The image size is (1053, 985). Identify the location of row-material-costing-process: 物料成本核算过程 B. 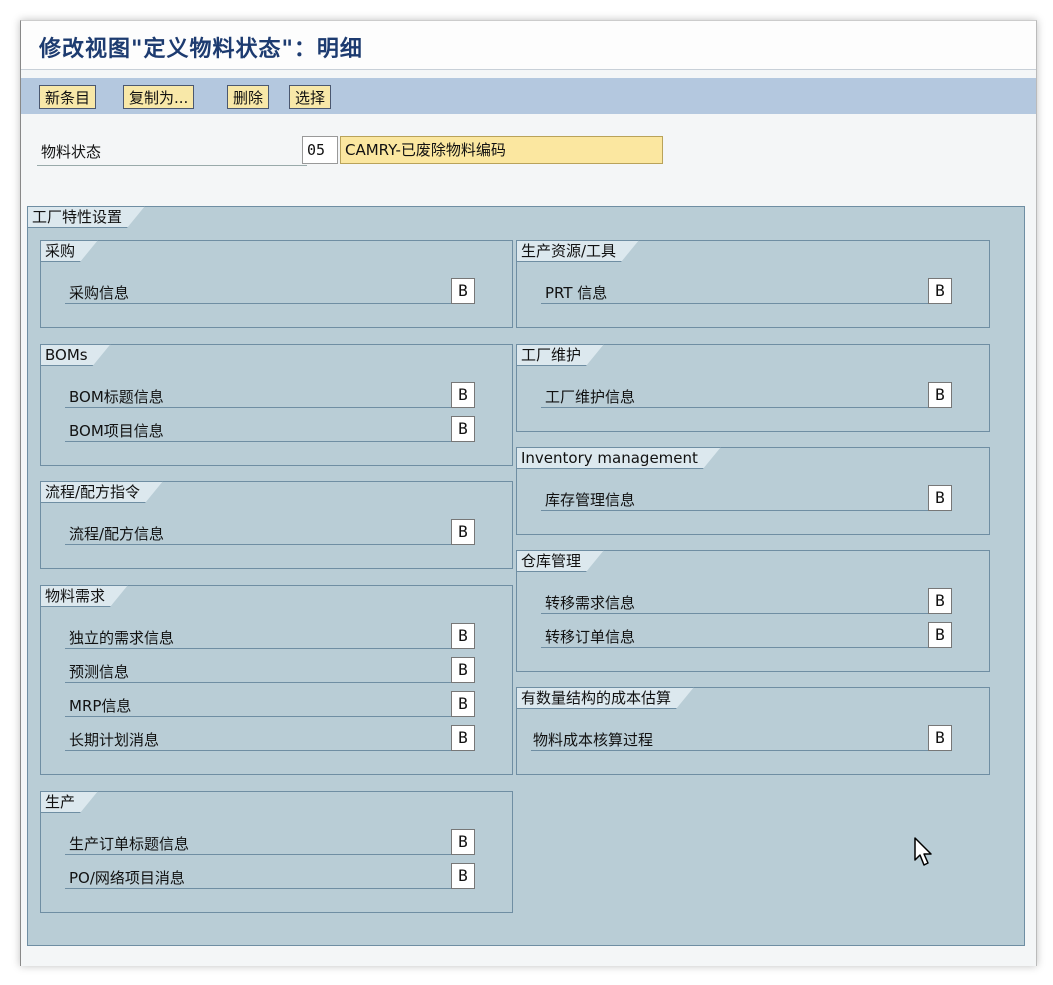
(754, 738).